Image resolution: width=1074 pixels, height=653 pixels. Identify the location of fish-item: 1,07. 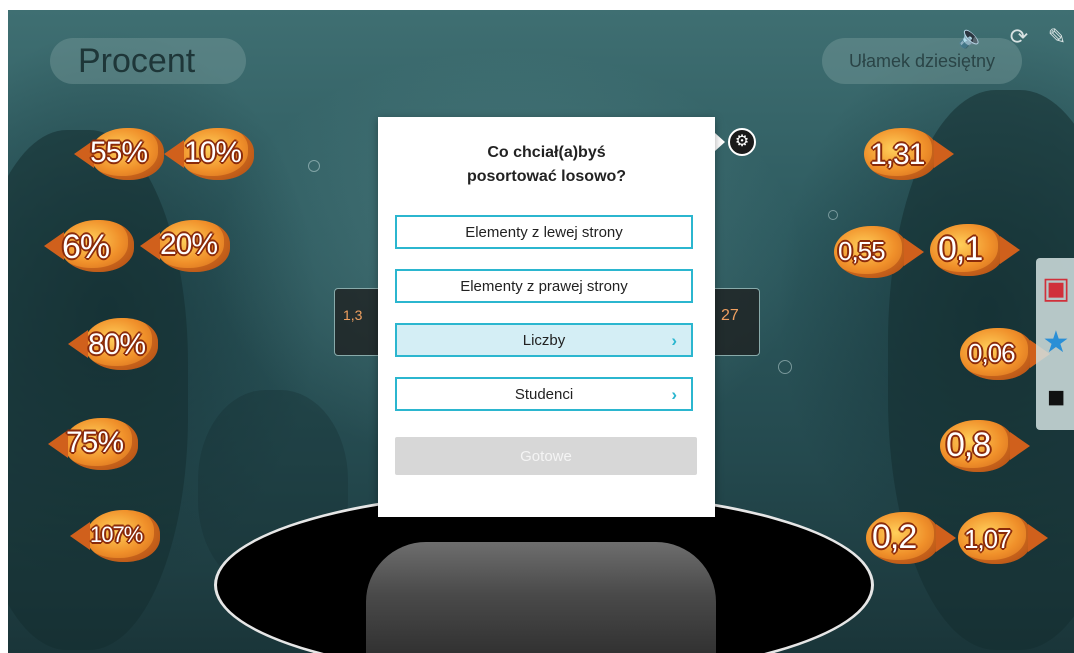
(1003, 540).